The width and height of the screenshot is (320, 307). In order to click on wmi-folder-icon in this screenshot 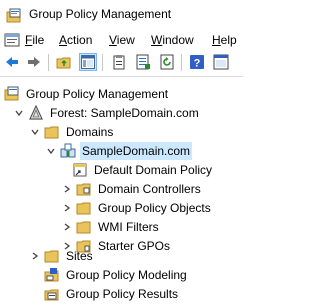, I will do `click(84, 227)`.